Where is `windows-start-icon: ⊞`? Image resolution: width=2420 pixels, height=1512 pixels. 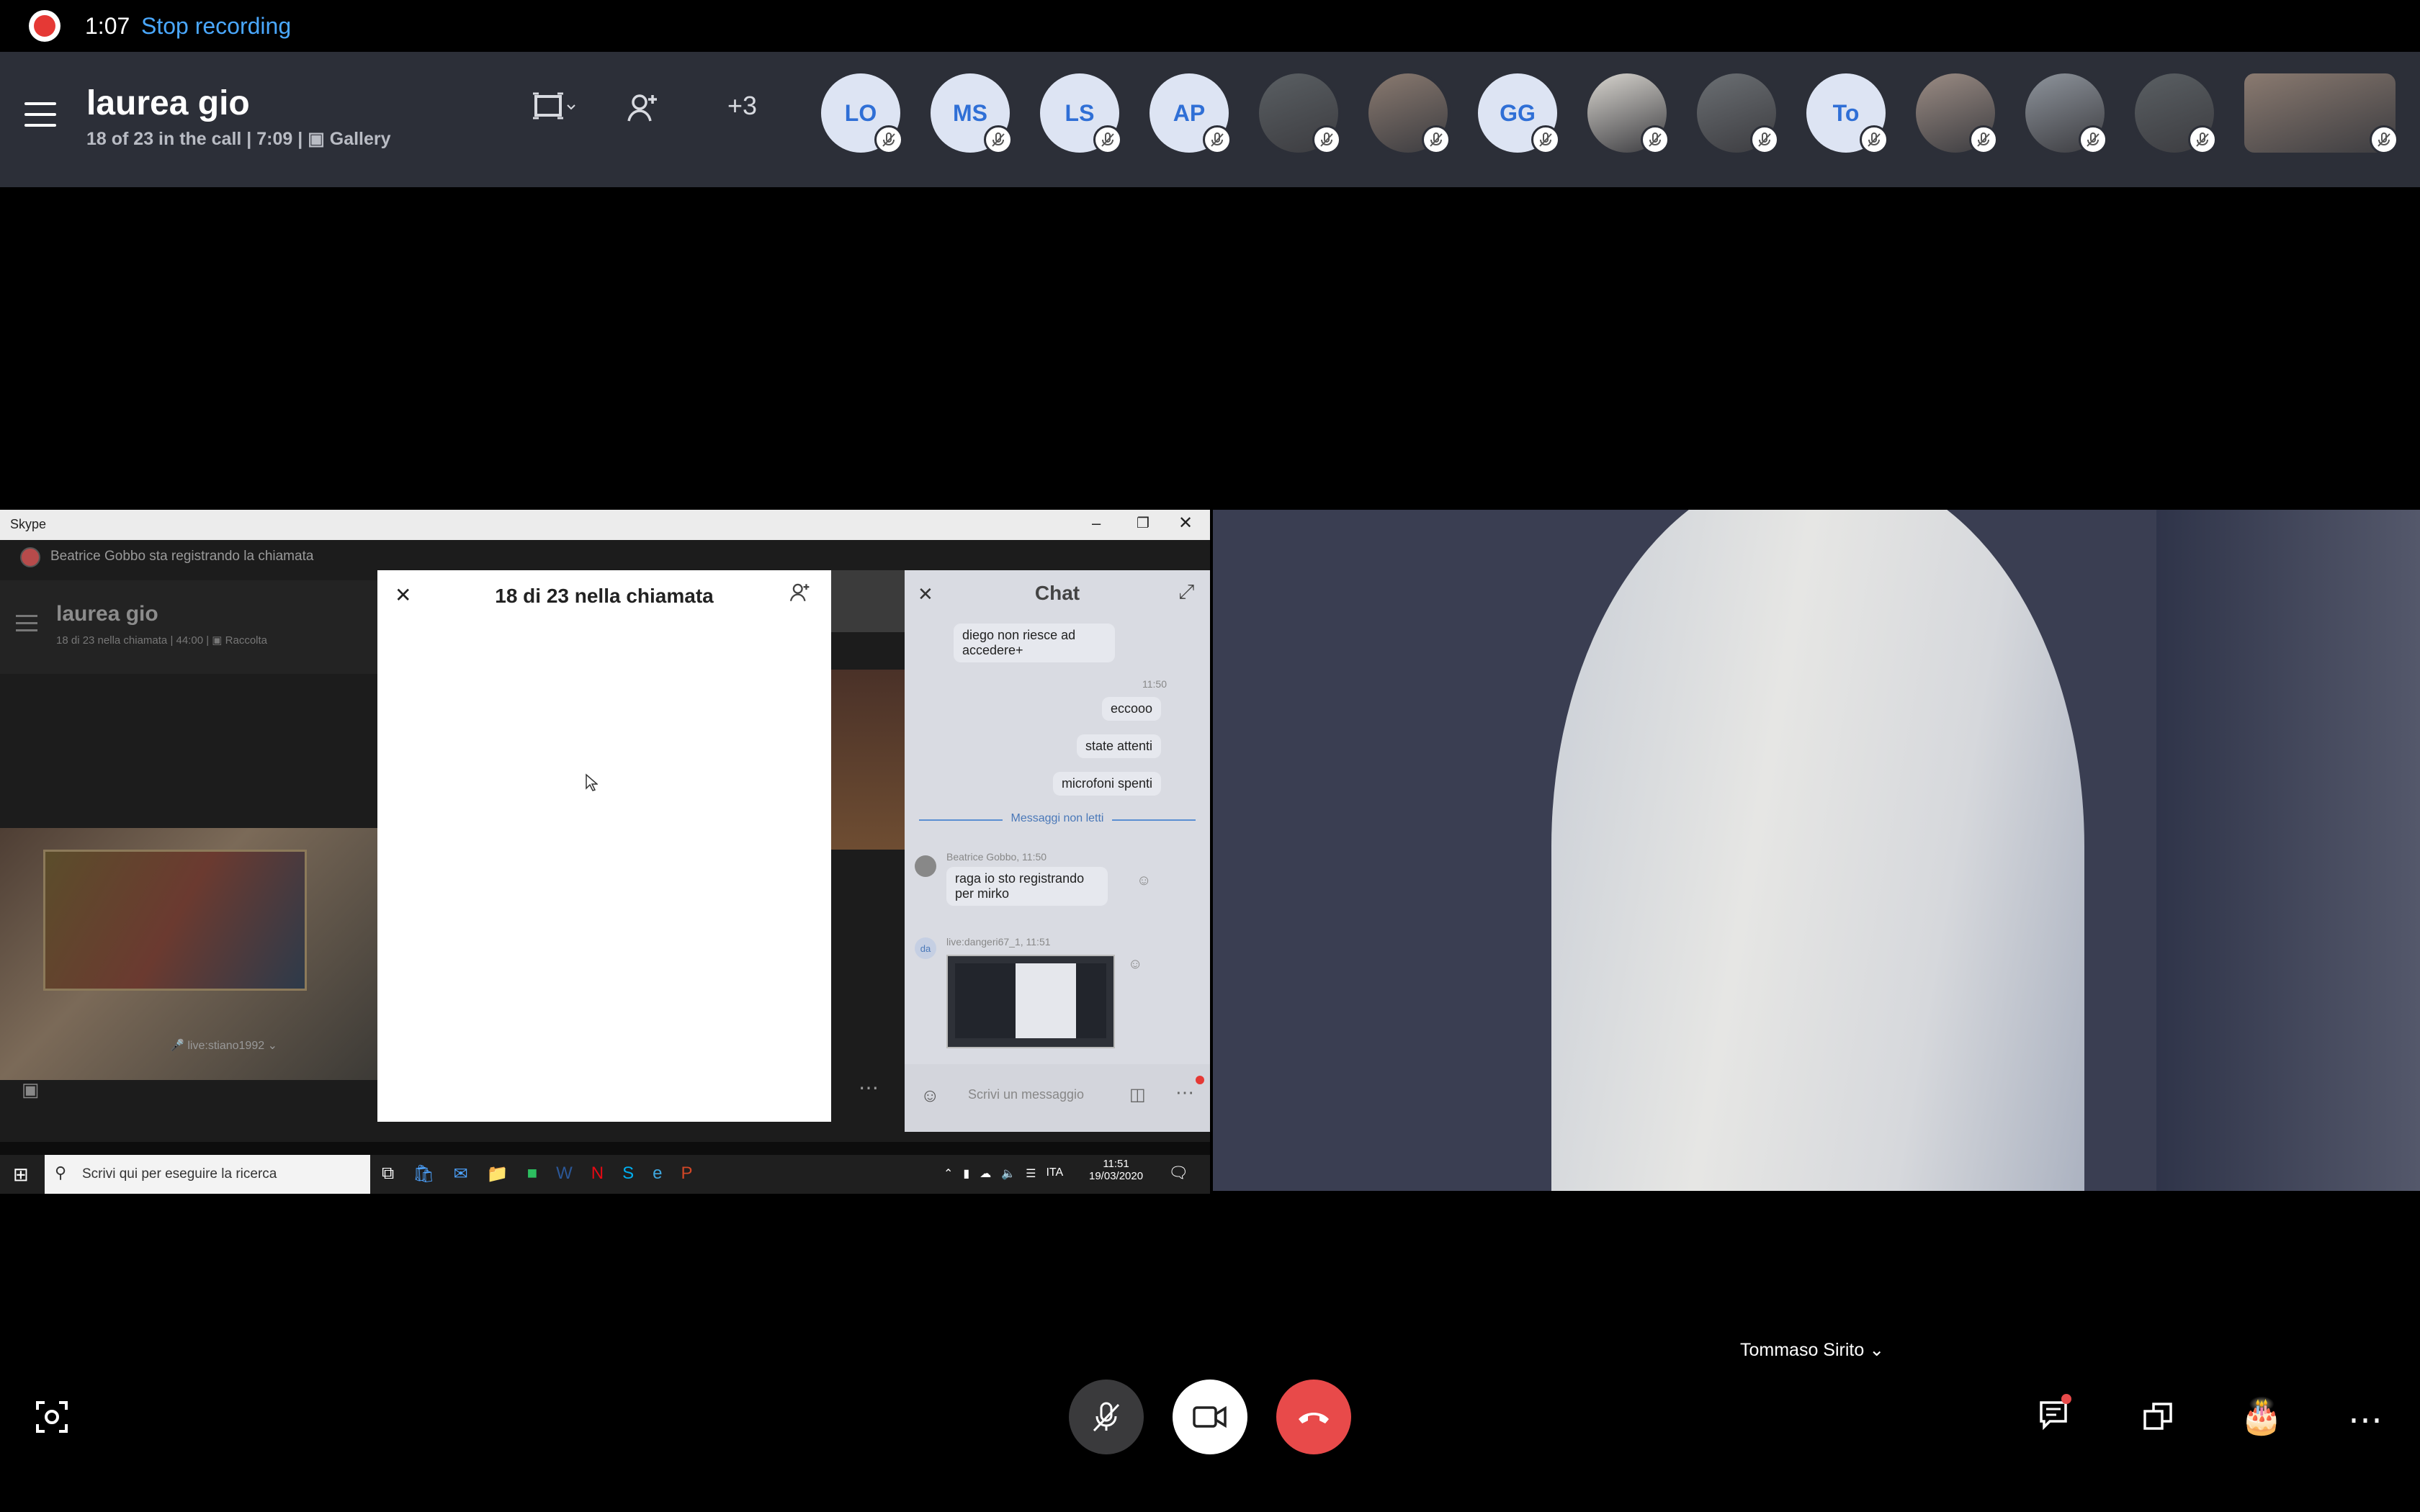
windows-start-icon: ⊞ is located at coordinates (21, 1175).